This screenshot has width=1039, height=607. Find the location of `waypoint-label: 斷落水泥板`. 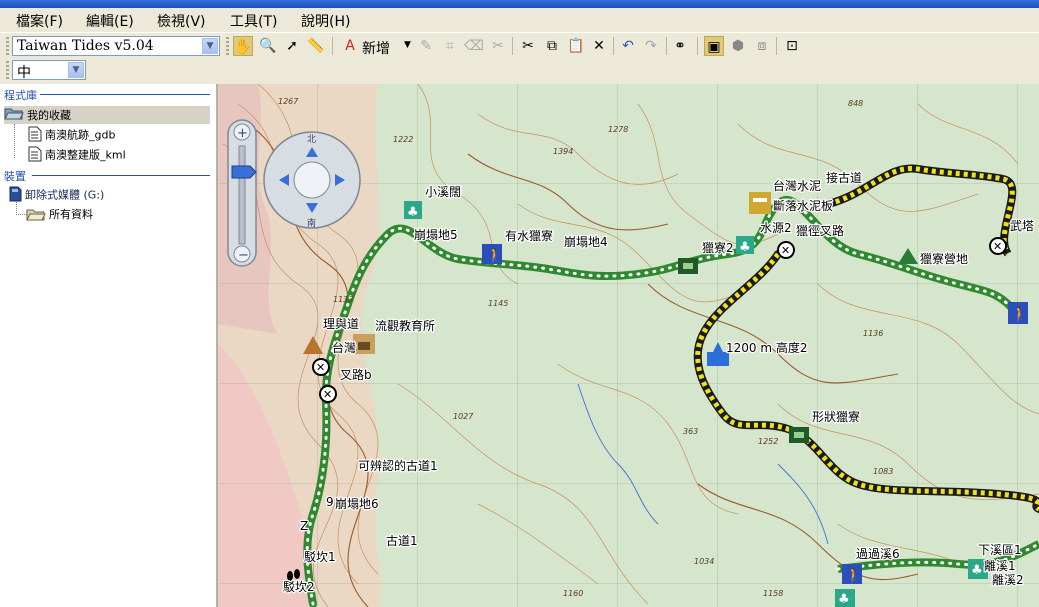

waypoint-label: 斷落水泥板 is located at coordinates (803, 206).